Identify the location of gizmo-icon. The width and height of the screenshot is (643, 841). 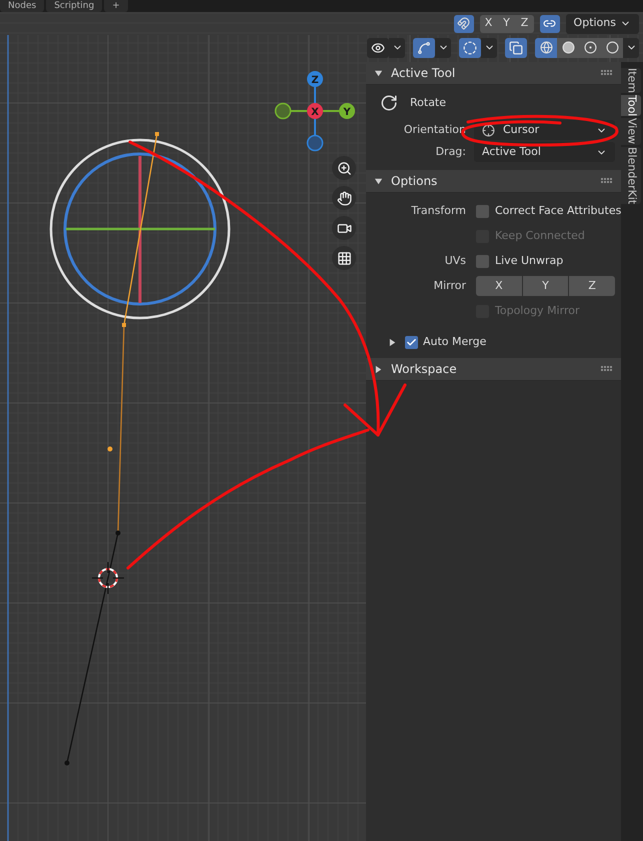
(424, 47).